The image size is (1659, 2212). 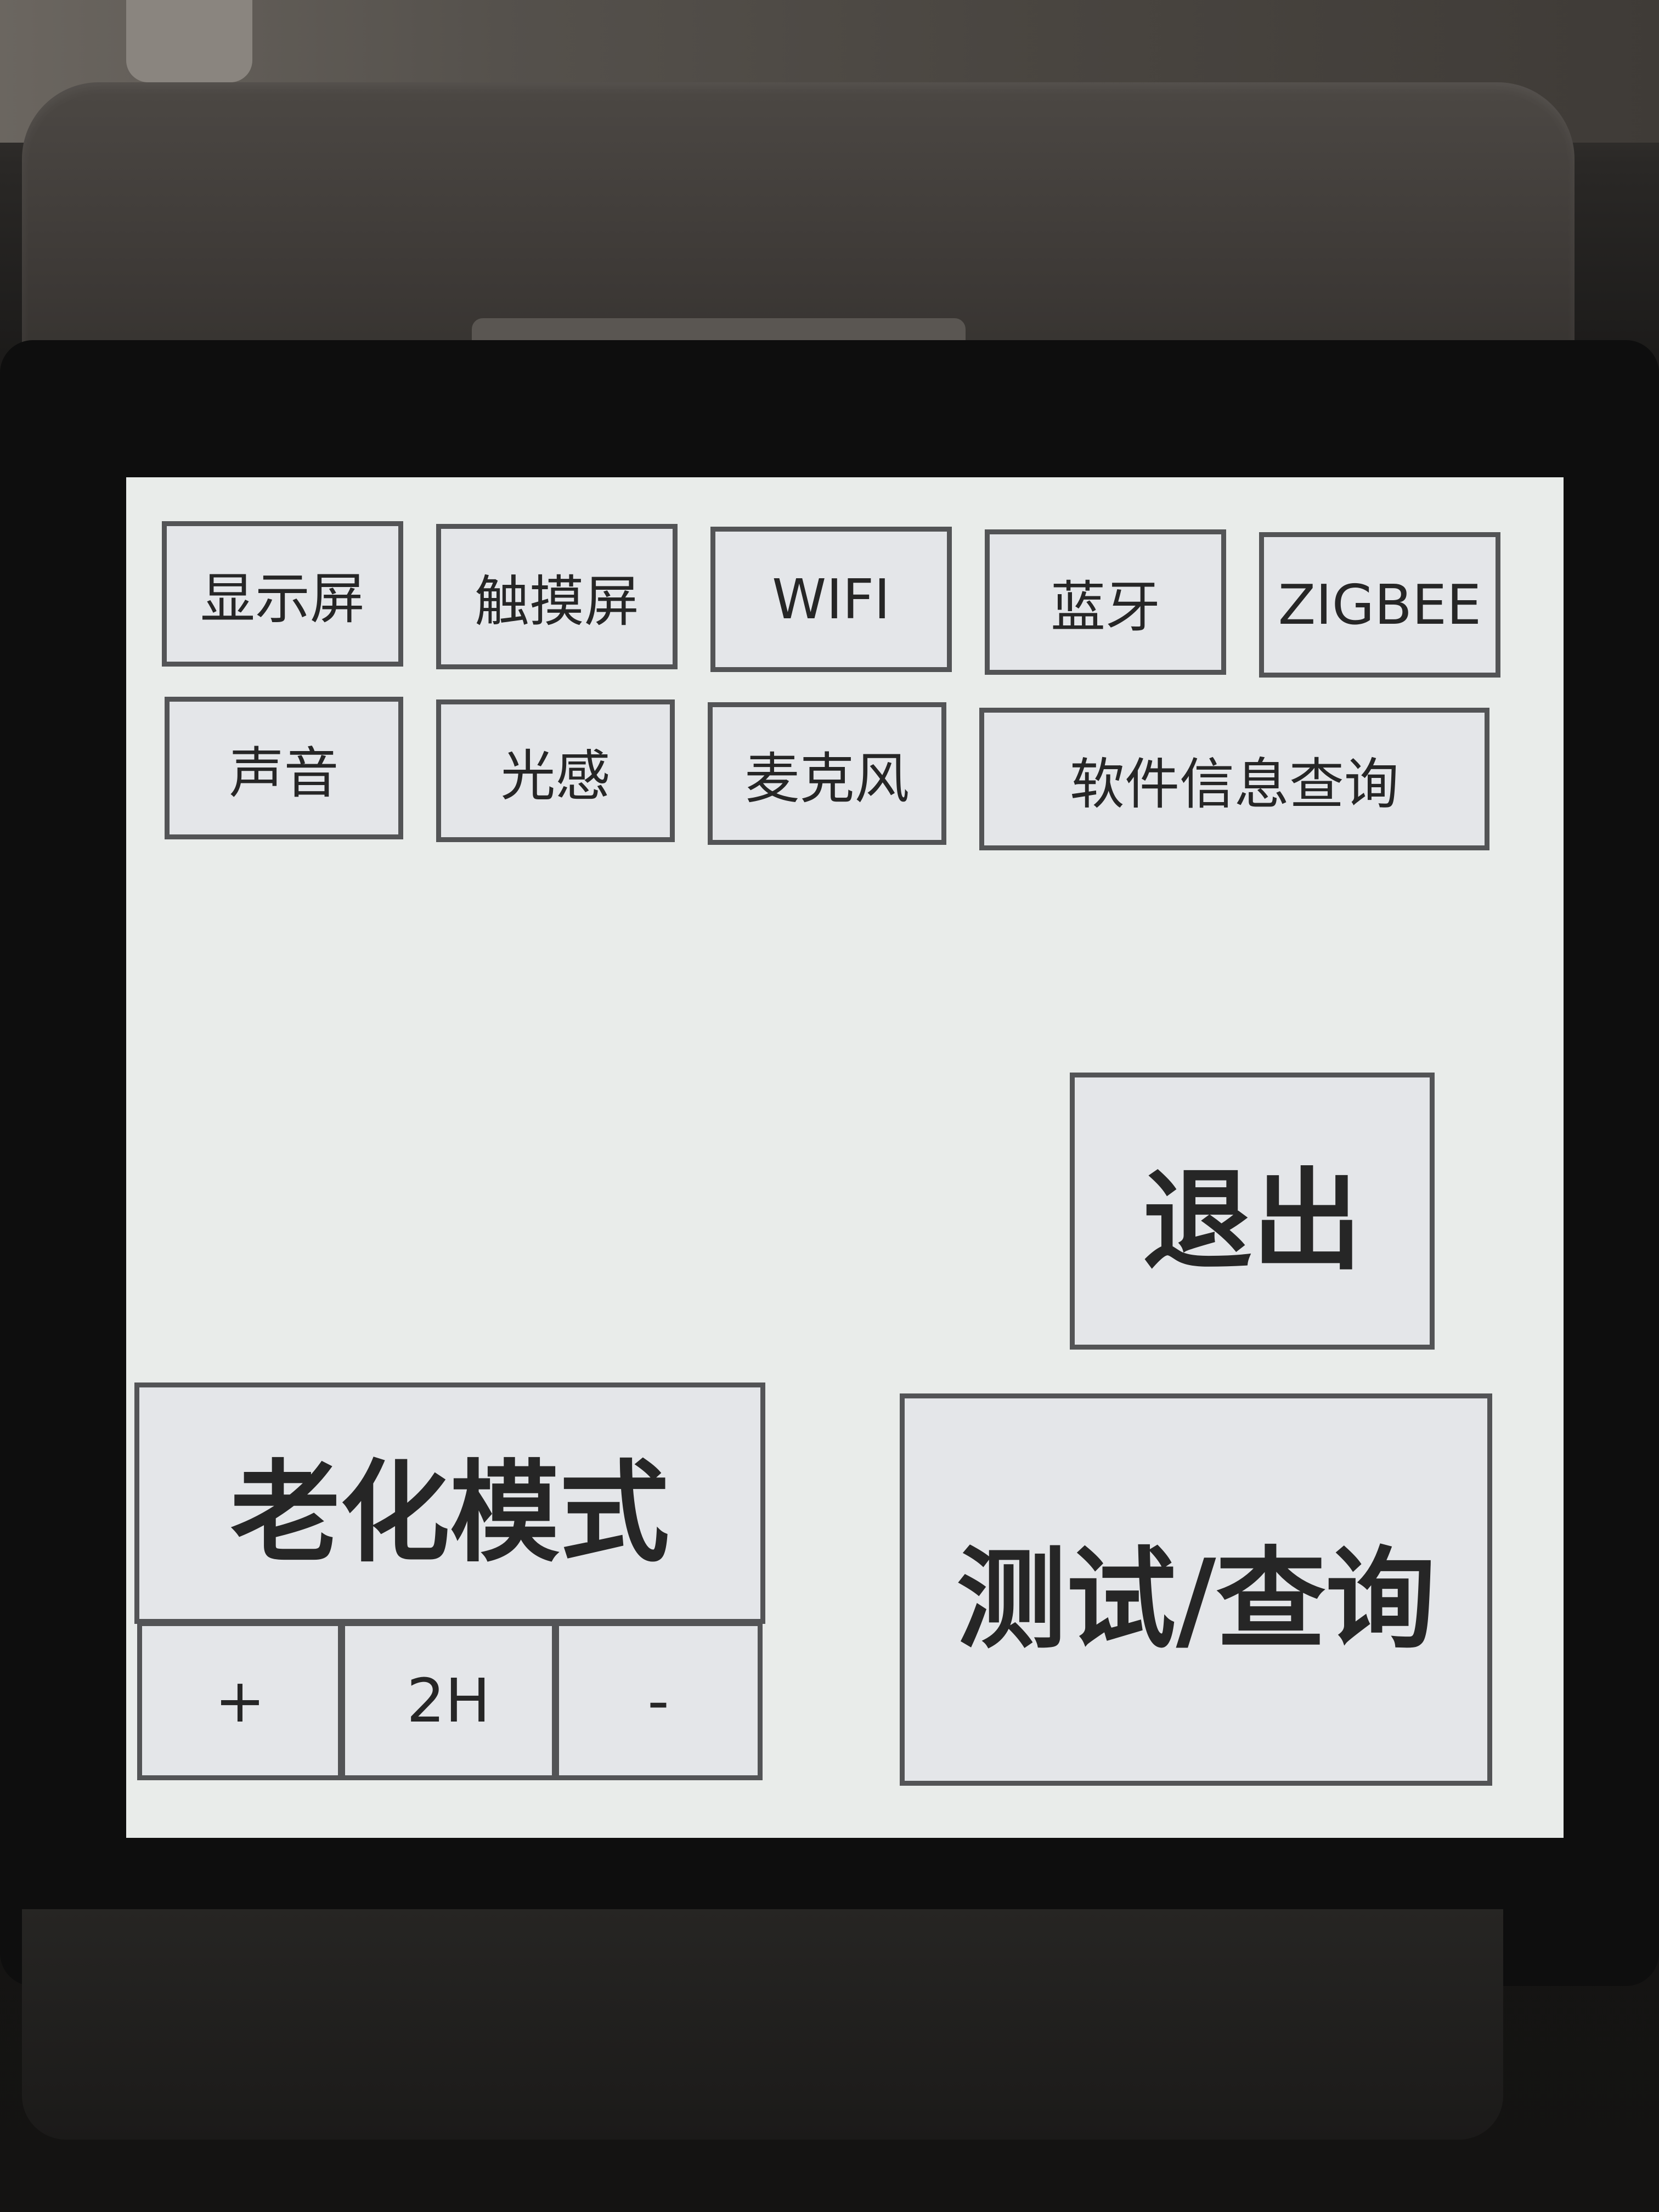 I want to click on wall-plug, so click(x=189, y=41).